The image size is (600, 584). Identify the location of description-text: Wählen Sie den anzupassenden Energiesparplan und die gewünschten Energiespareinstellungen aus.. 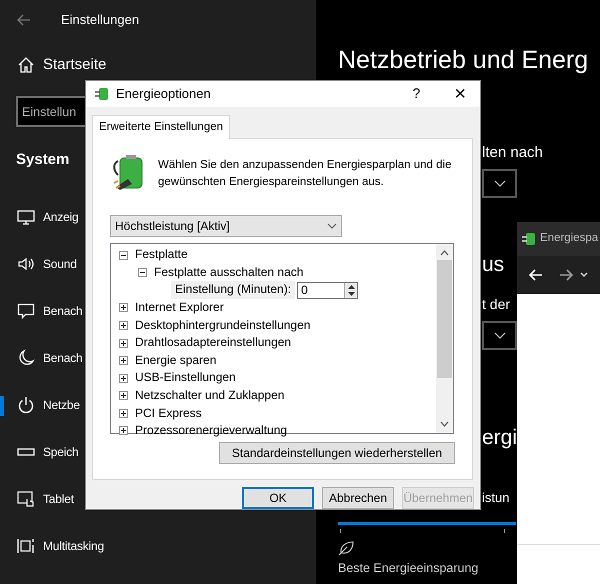
(305, 174).